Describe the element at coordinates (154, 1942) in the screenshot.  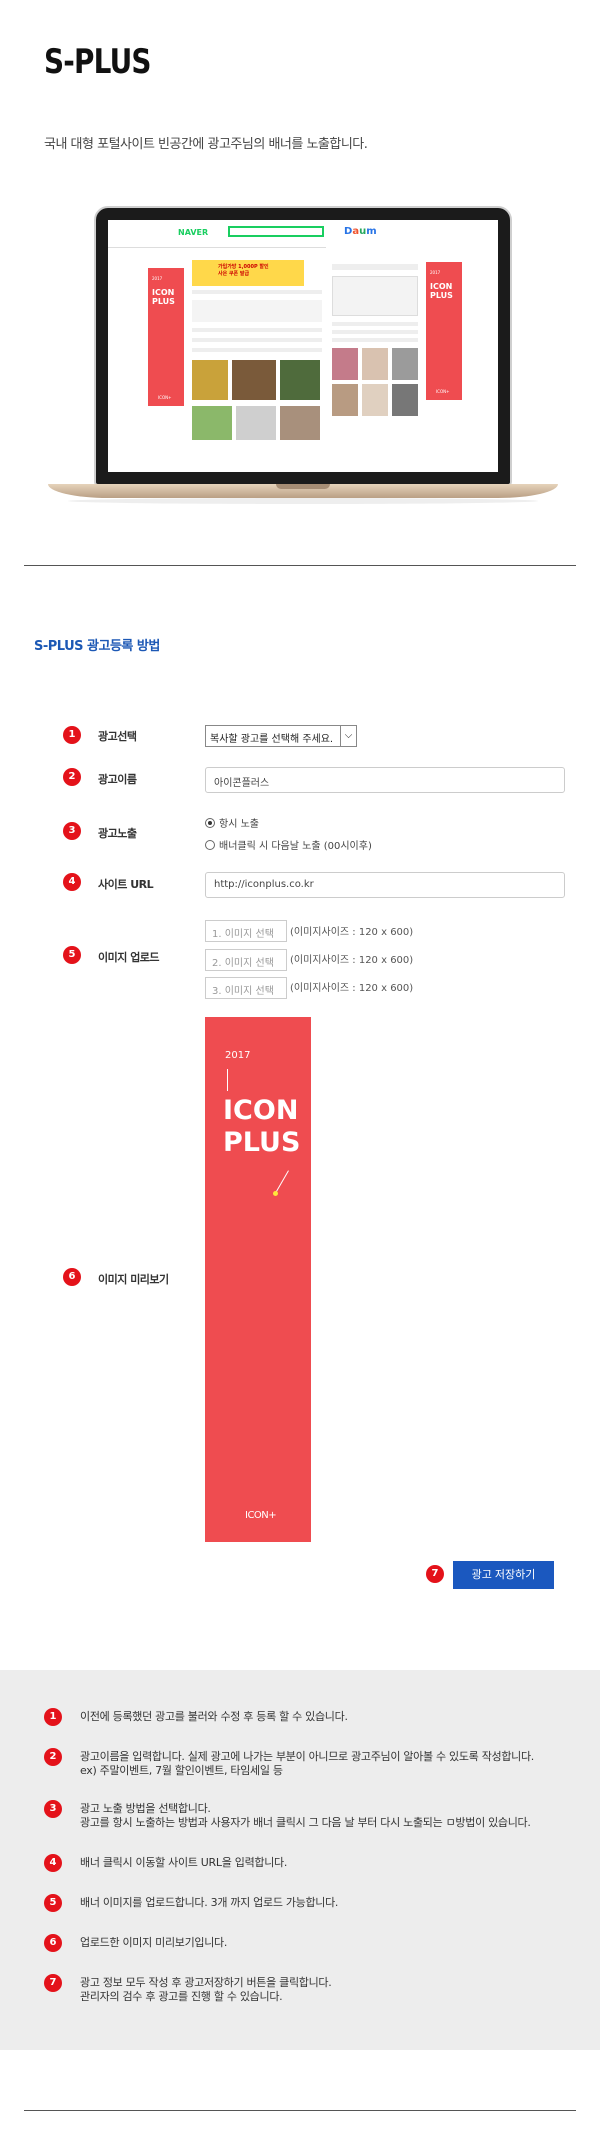
I see `help-item-6: 업로드한 이미지 미리보기입니다.` at that location.